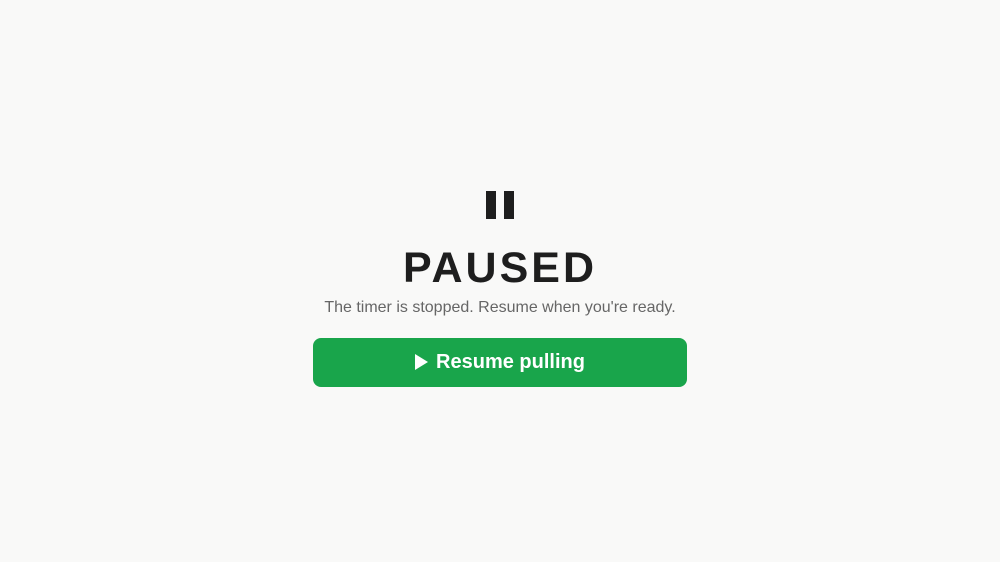 The width and height of the screenshot is (1000, 562). Describe the element at coordinates (510, 362) in the screenshot. I see `resume-button-label: Resume pulling` at that location.